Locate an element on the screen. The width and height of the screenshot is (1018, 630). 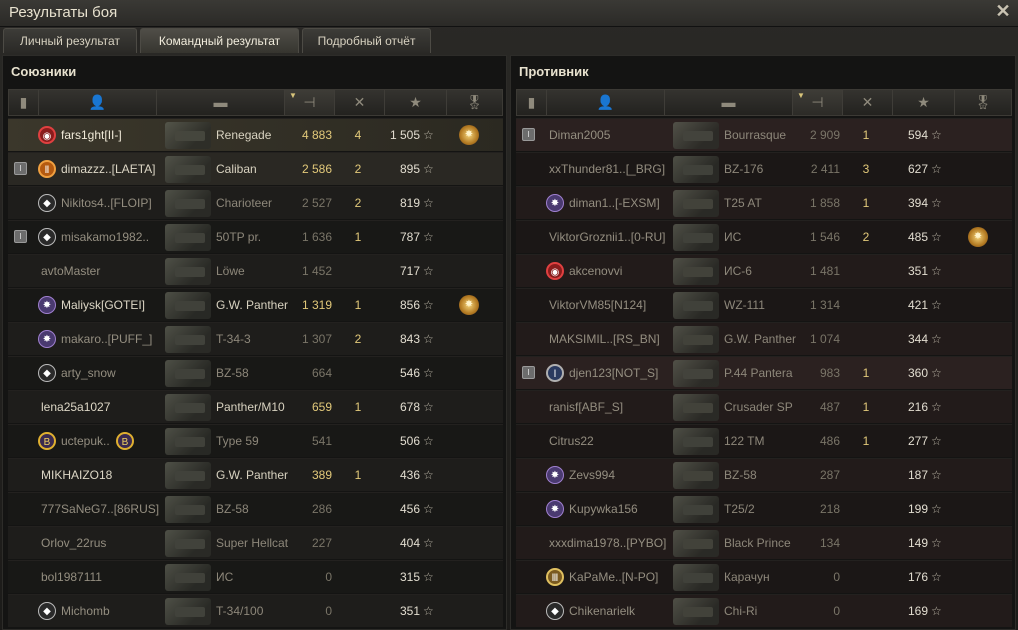
table-row: ✸ makaro..[PUFF_] T-34-3 1 307 2 843 ☆ is located at coordinates (255, 338).